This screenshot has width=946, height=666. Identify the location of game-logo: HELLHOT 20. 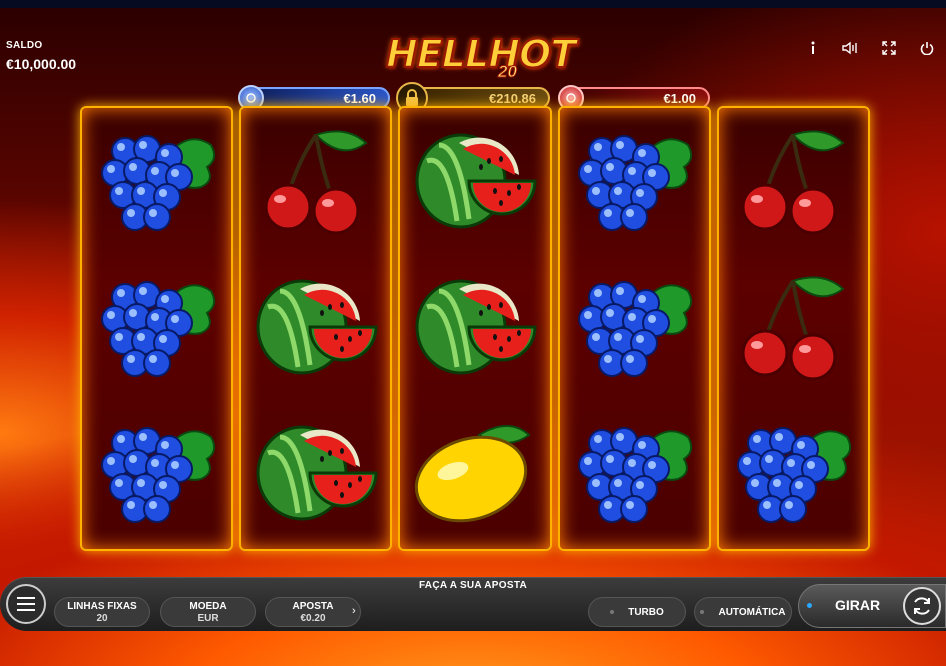
(481, 57).